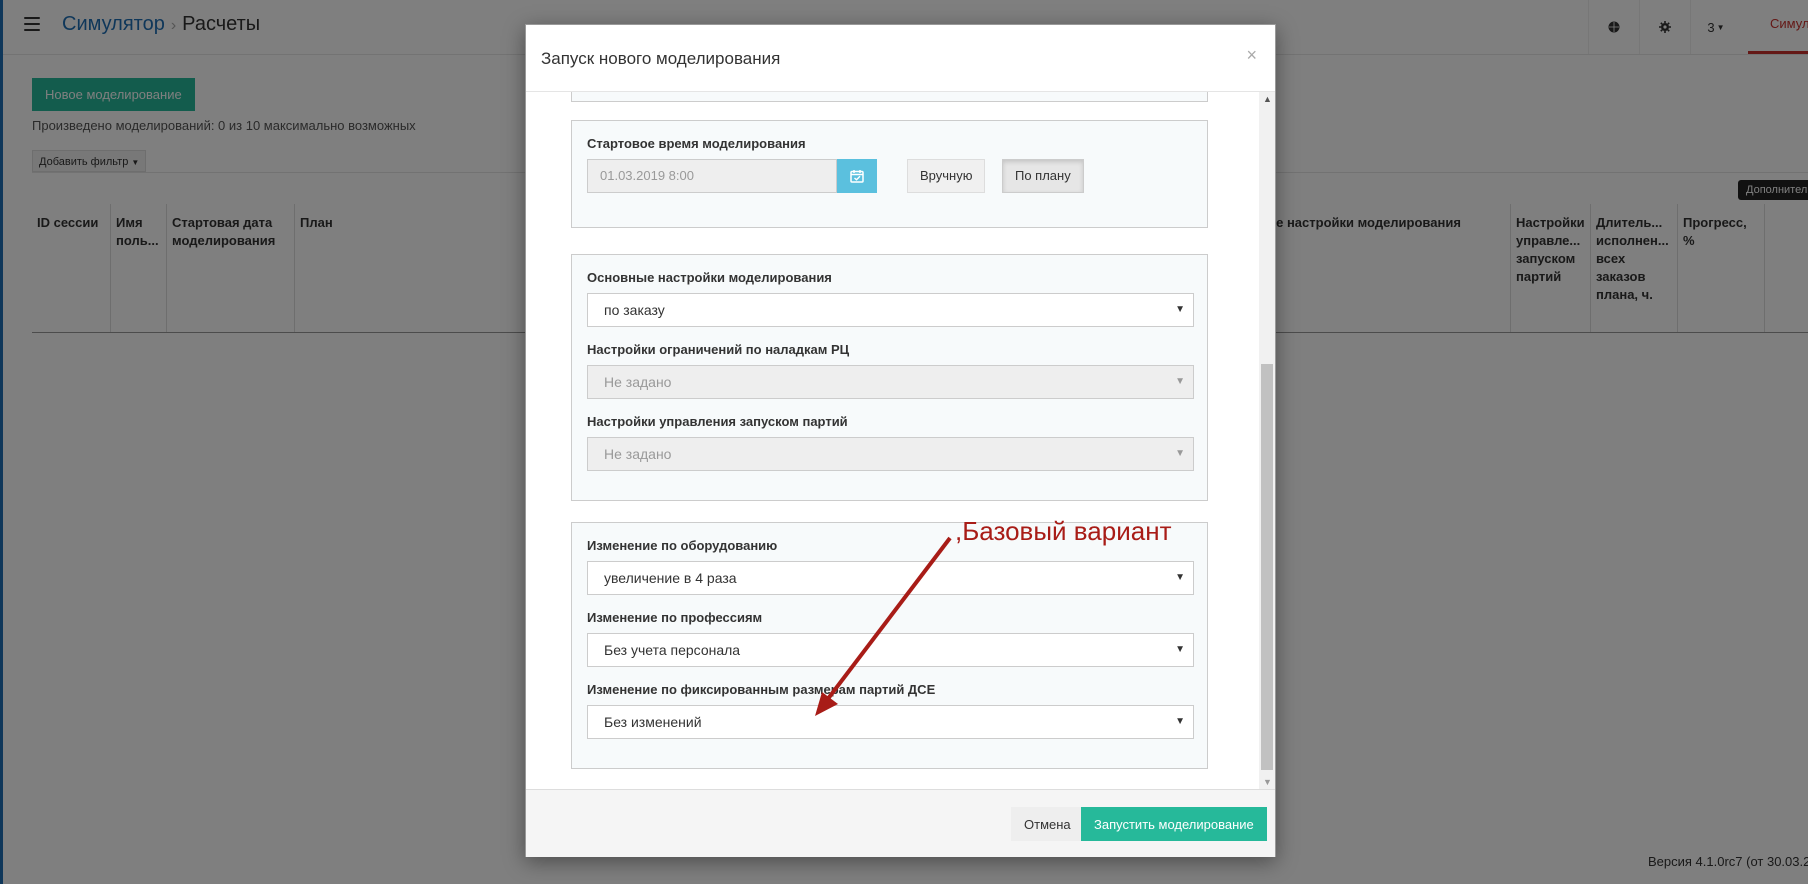  Describe the element at coordinates (900, 58) in the screenshot. I see `modal-header: Запуск нового моделирования ×` at that location.